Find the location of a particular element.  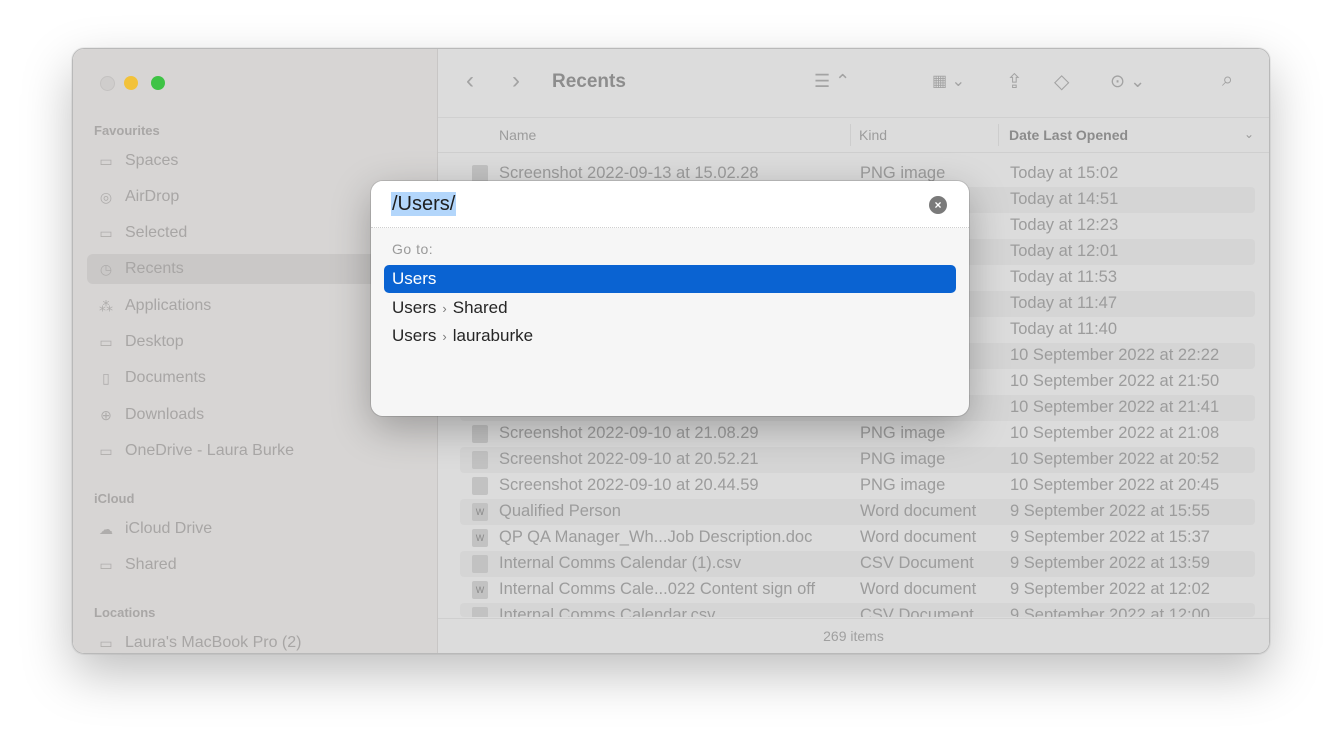

sidebar-item-label: Documents is located at coordinates (165, 377).